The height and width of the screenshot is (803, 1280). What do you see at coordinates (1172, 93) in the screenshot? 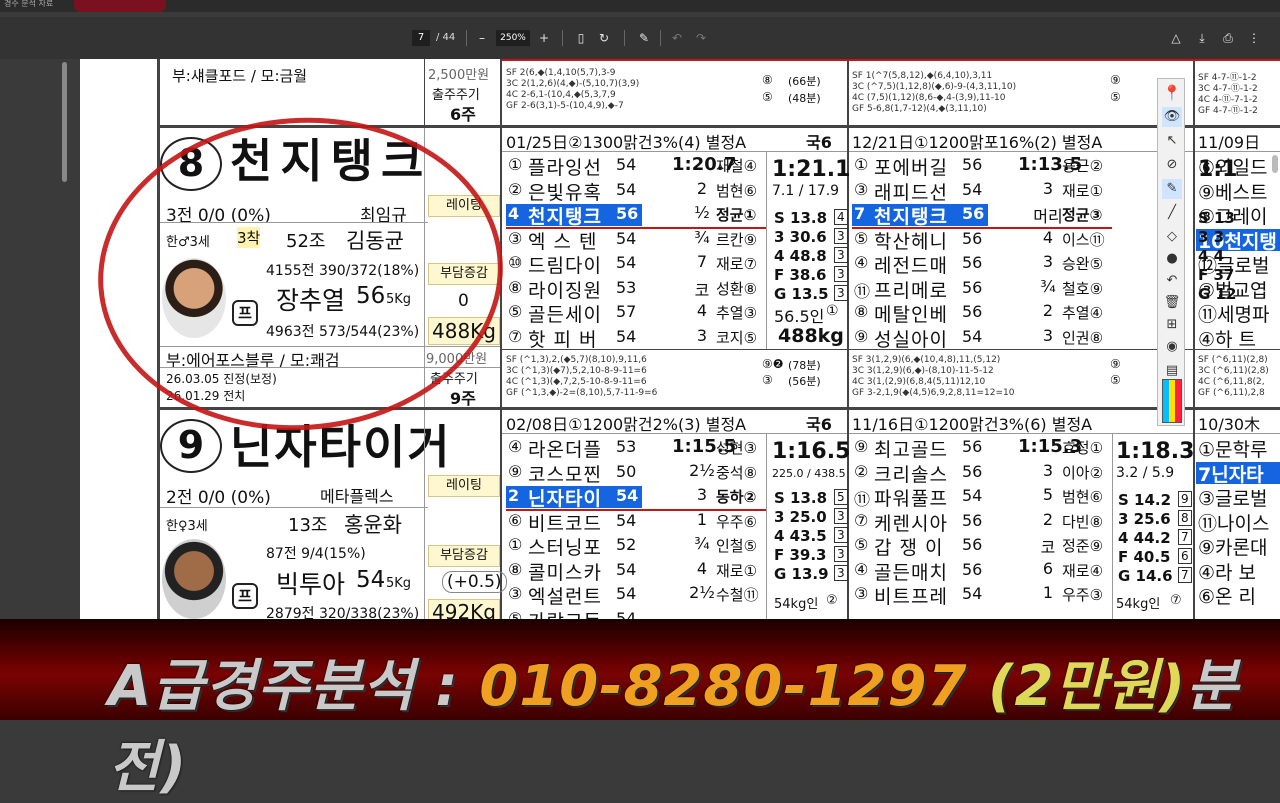
I see `pin-icon: 📍` at bounding box center [1172, 93].